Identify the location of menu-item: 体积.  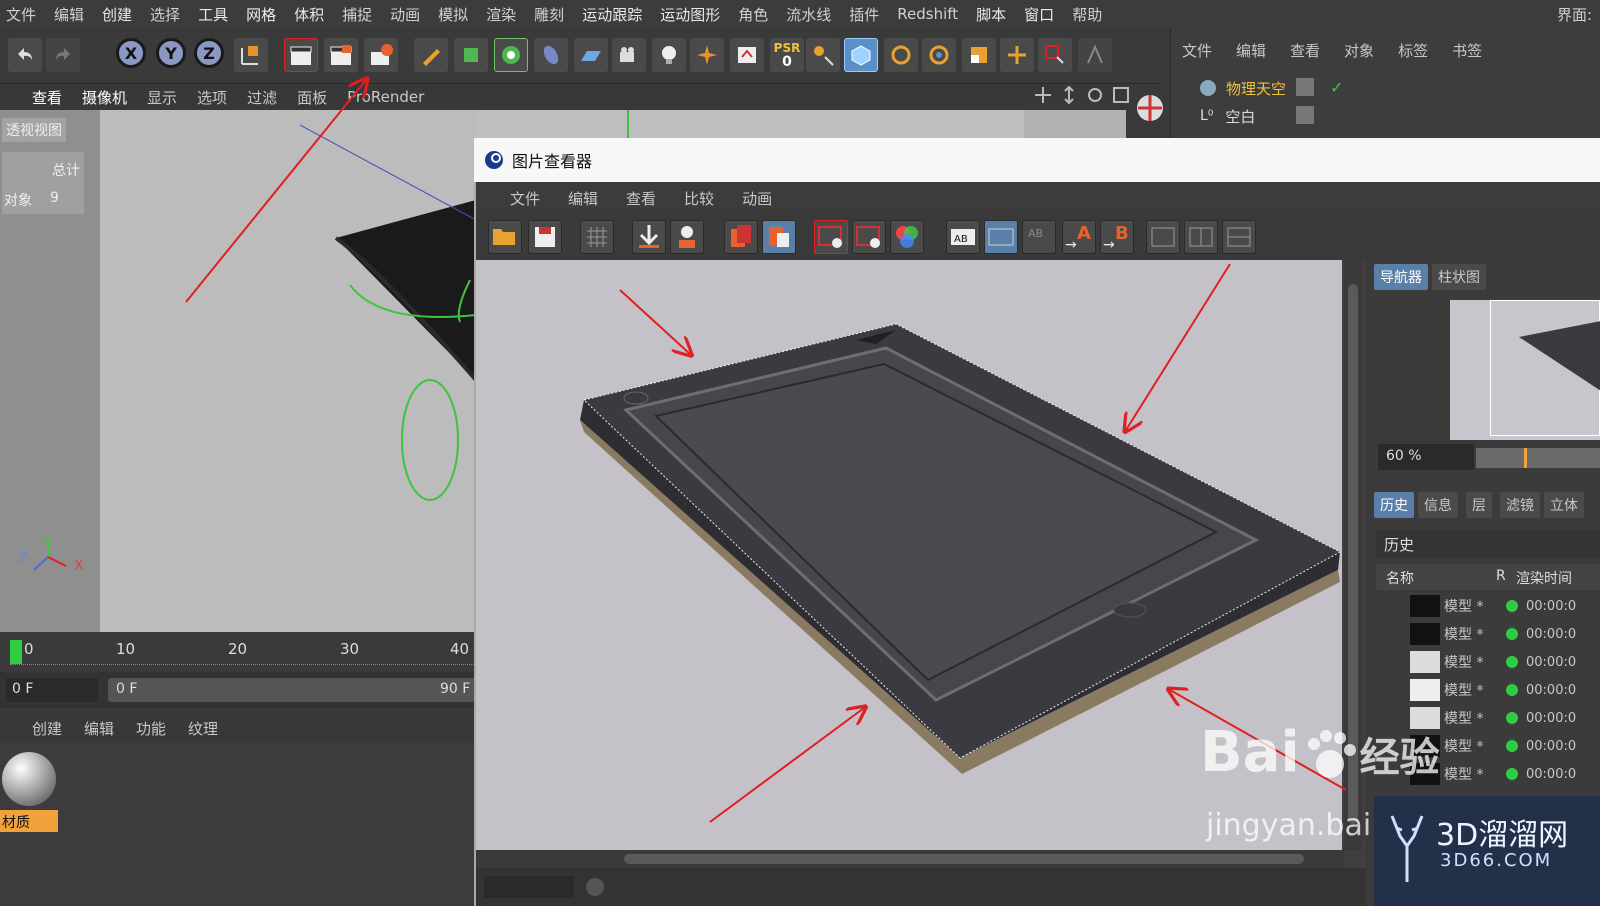
(309, 14).